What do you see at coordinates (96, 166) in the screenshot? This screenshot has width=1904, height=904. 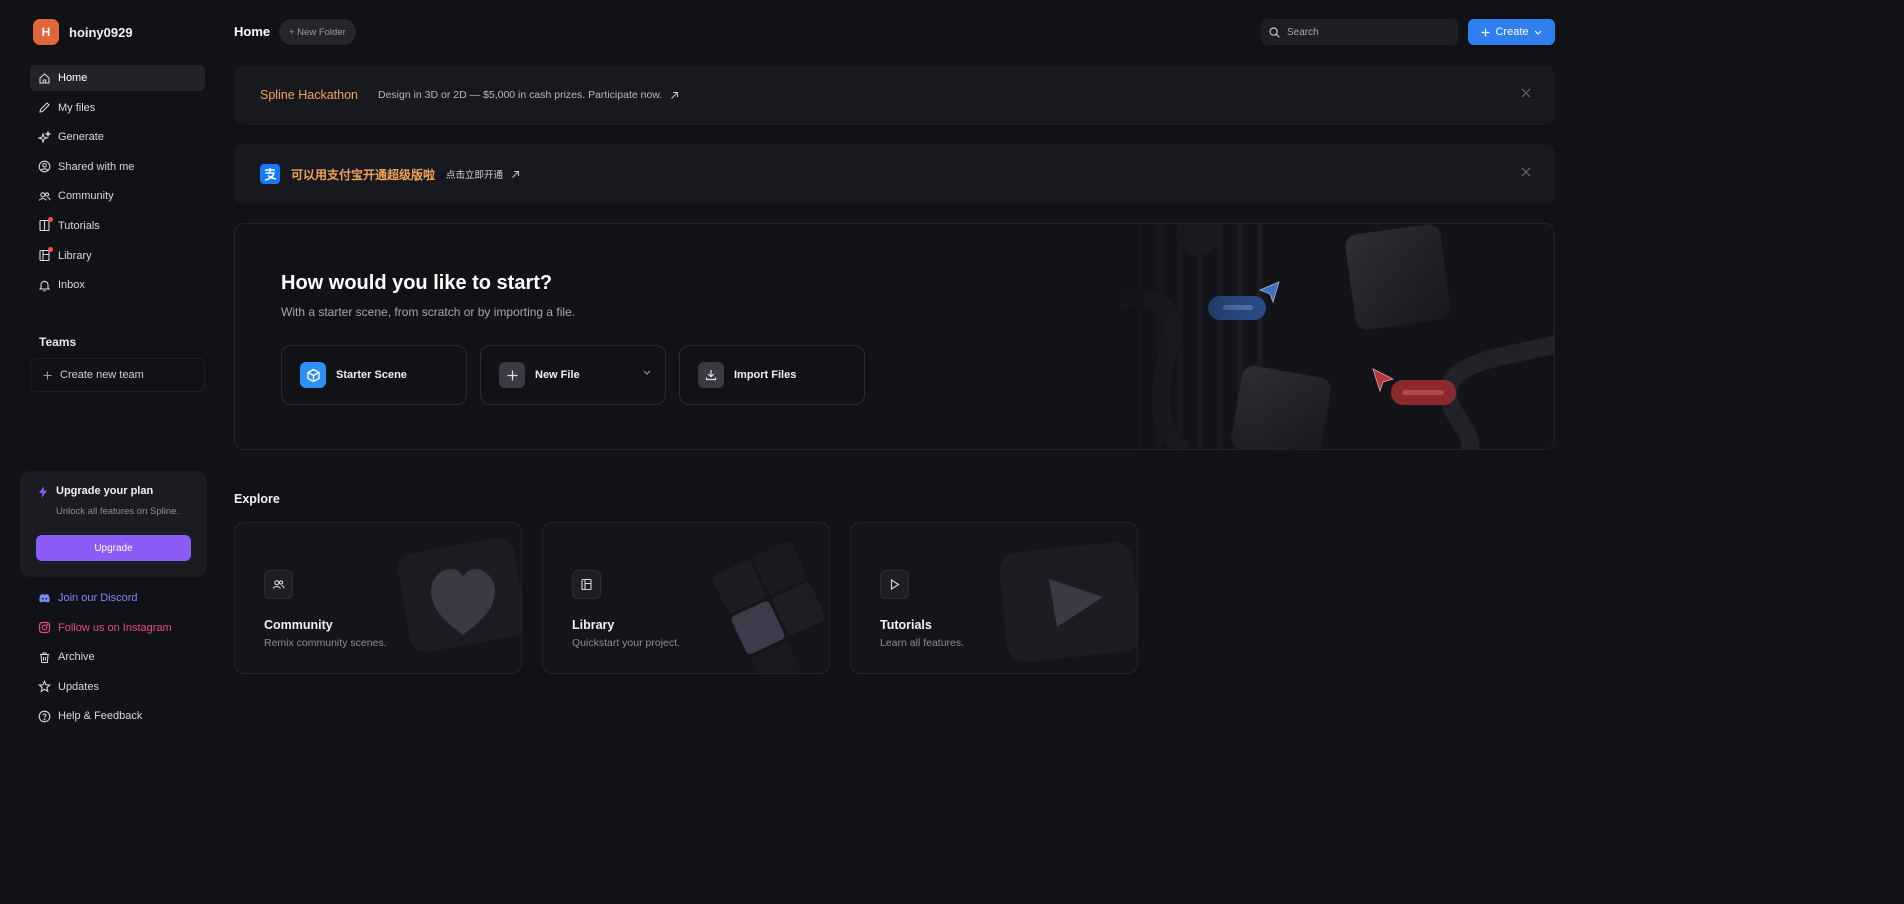 I see `sidebar-item-label: Shared with me` at bounding box center [96, 166].